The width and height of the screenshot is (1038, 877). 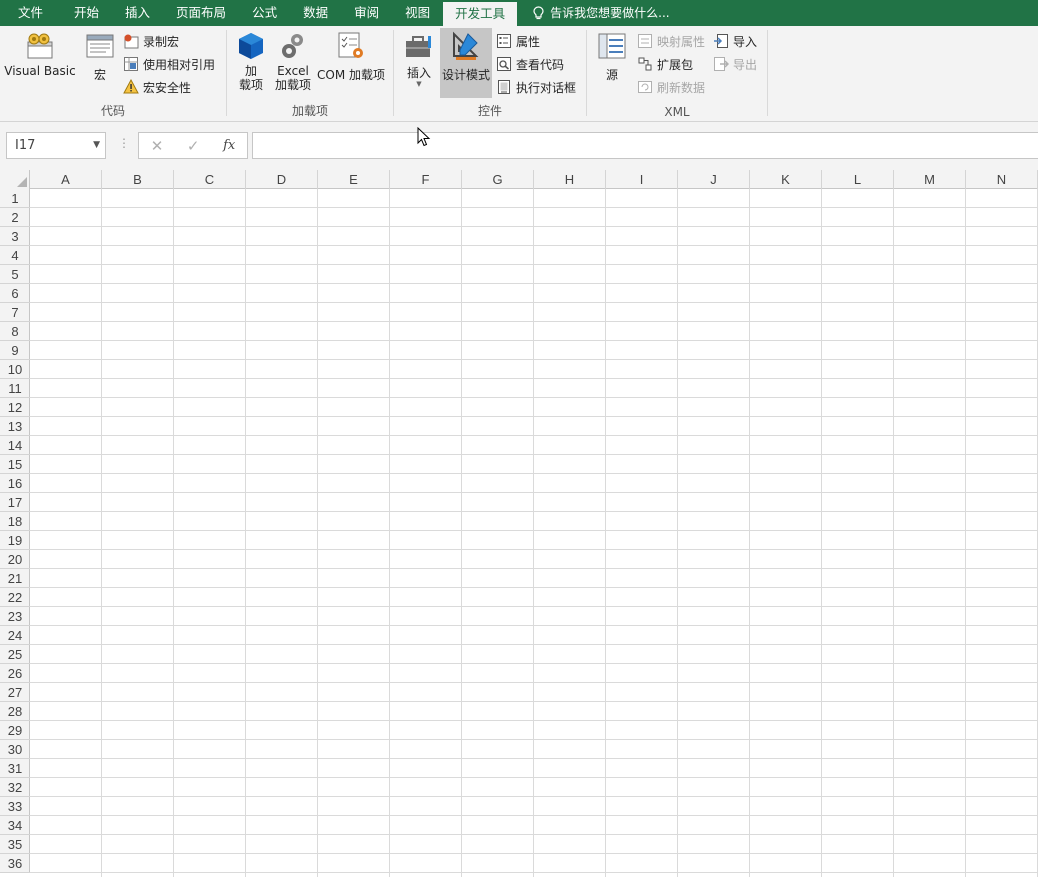 What do you see at coordinates (131, 41) in the screenshot?
I see `record-macro-icon` at bounding box center [131, 41].